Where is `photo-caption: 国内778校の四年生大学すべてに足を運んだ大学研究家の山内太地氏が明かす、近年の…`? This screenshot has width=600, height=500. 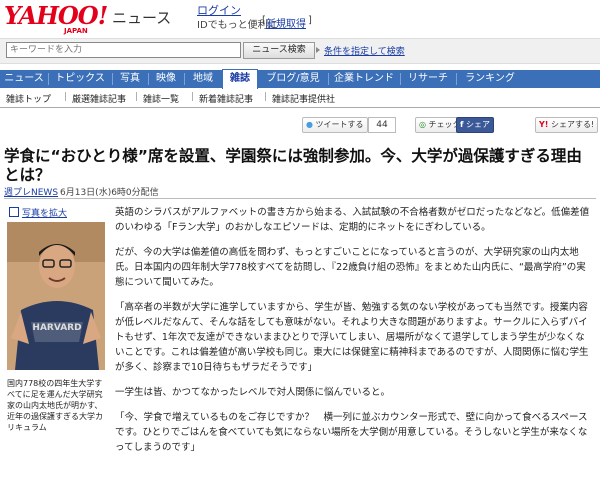
photo-caption: 国内778校の四年生大学すべてに足を運んだ大学研究家の山内太地氏が明かす、近年の… is located at coordinates (55, 405).